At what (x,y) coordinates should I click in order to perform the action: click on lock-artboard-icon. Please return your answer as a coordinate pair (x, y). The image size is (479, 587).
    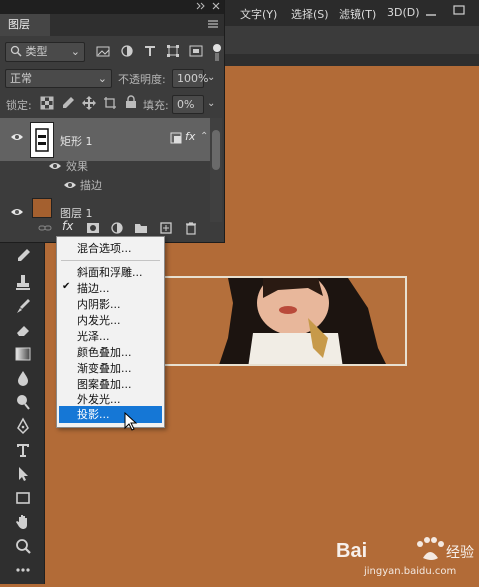
    Looking at the image, I should click on (110, 104).